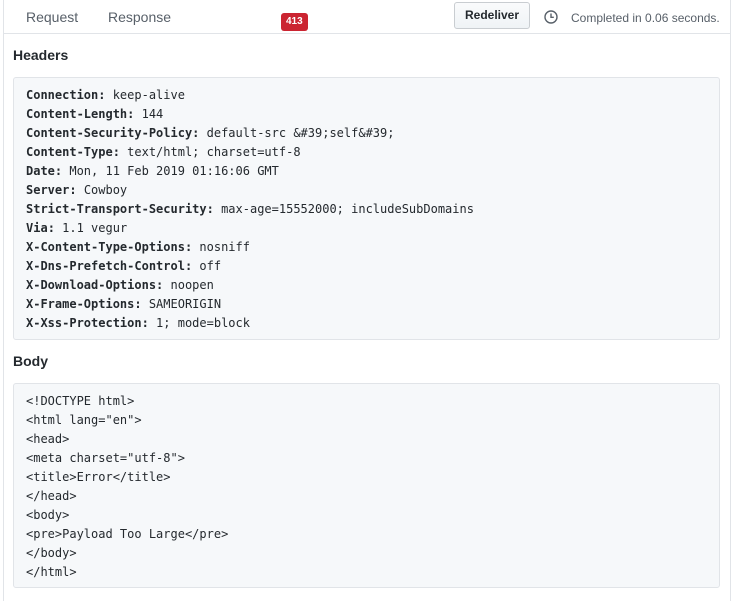 This screenshot has width=739, height=601. I want to click on header-key: Content-Length, so click(77, 114).